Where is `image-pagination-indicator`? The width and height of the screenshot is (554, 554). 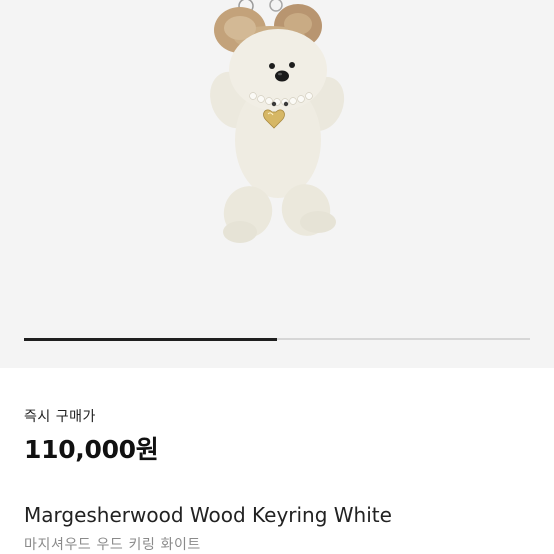
image-pagination-indicator is located at coordinates (277, 339).